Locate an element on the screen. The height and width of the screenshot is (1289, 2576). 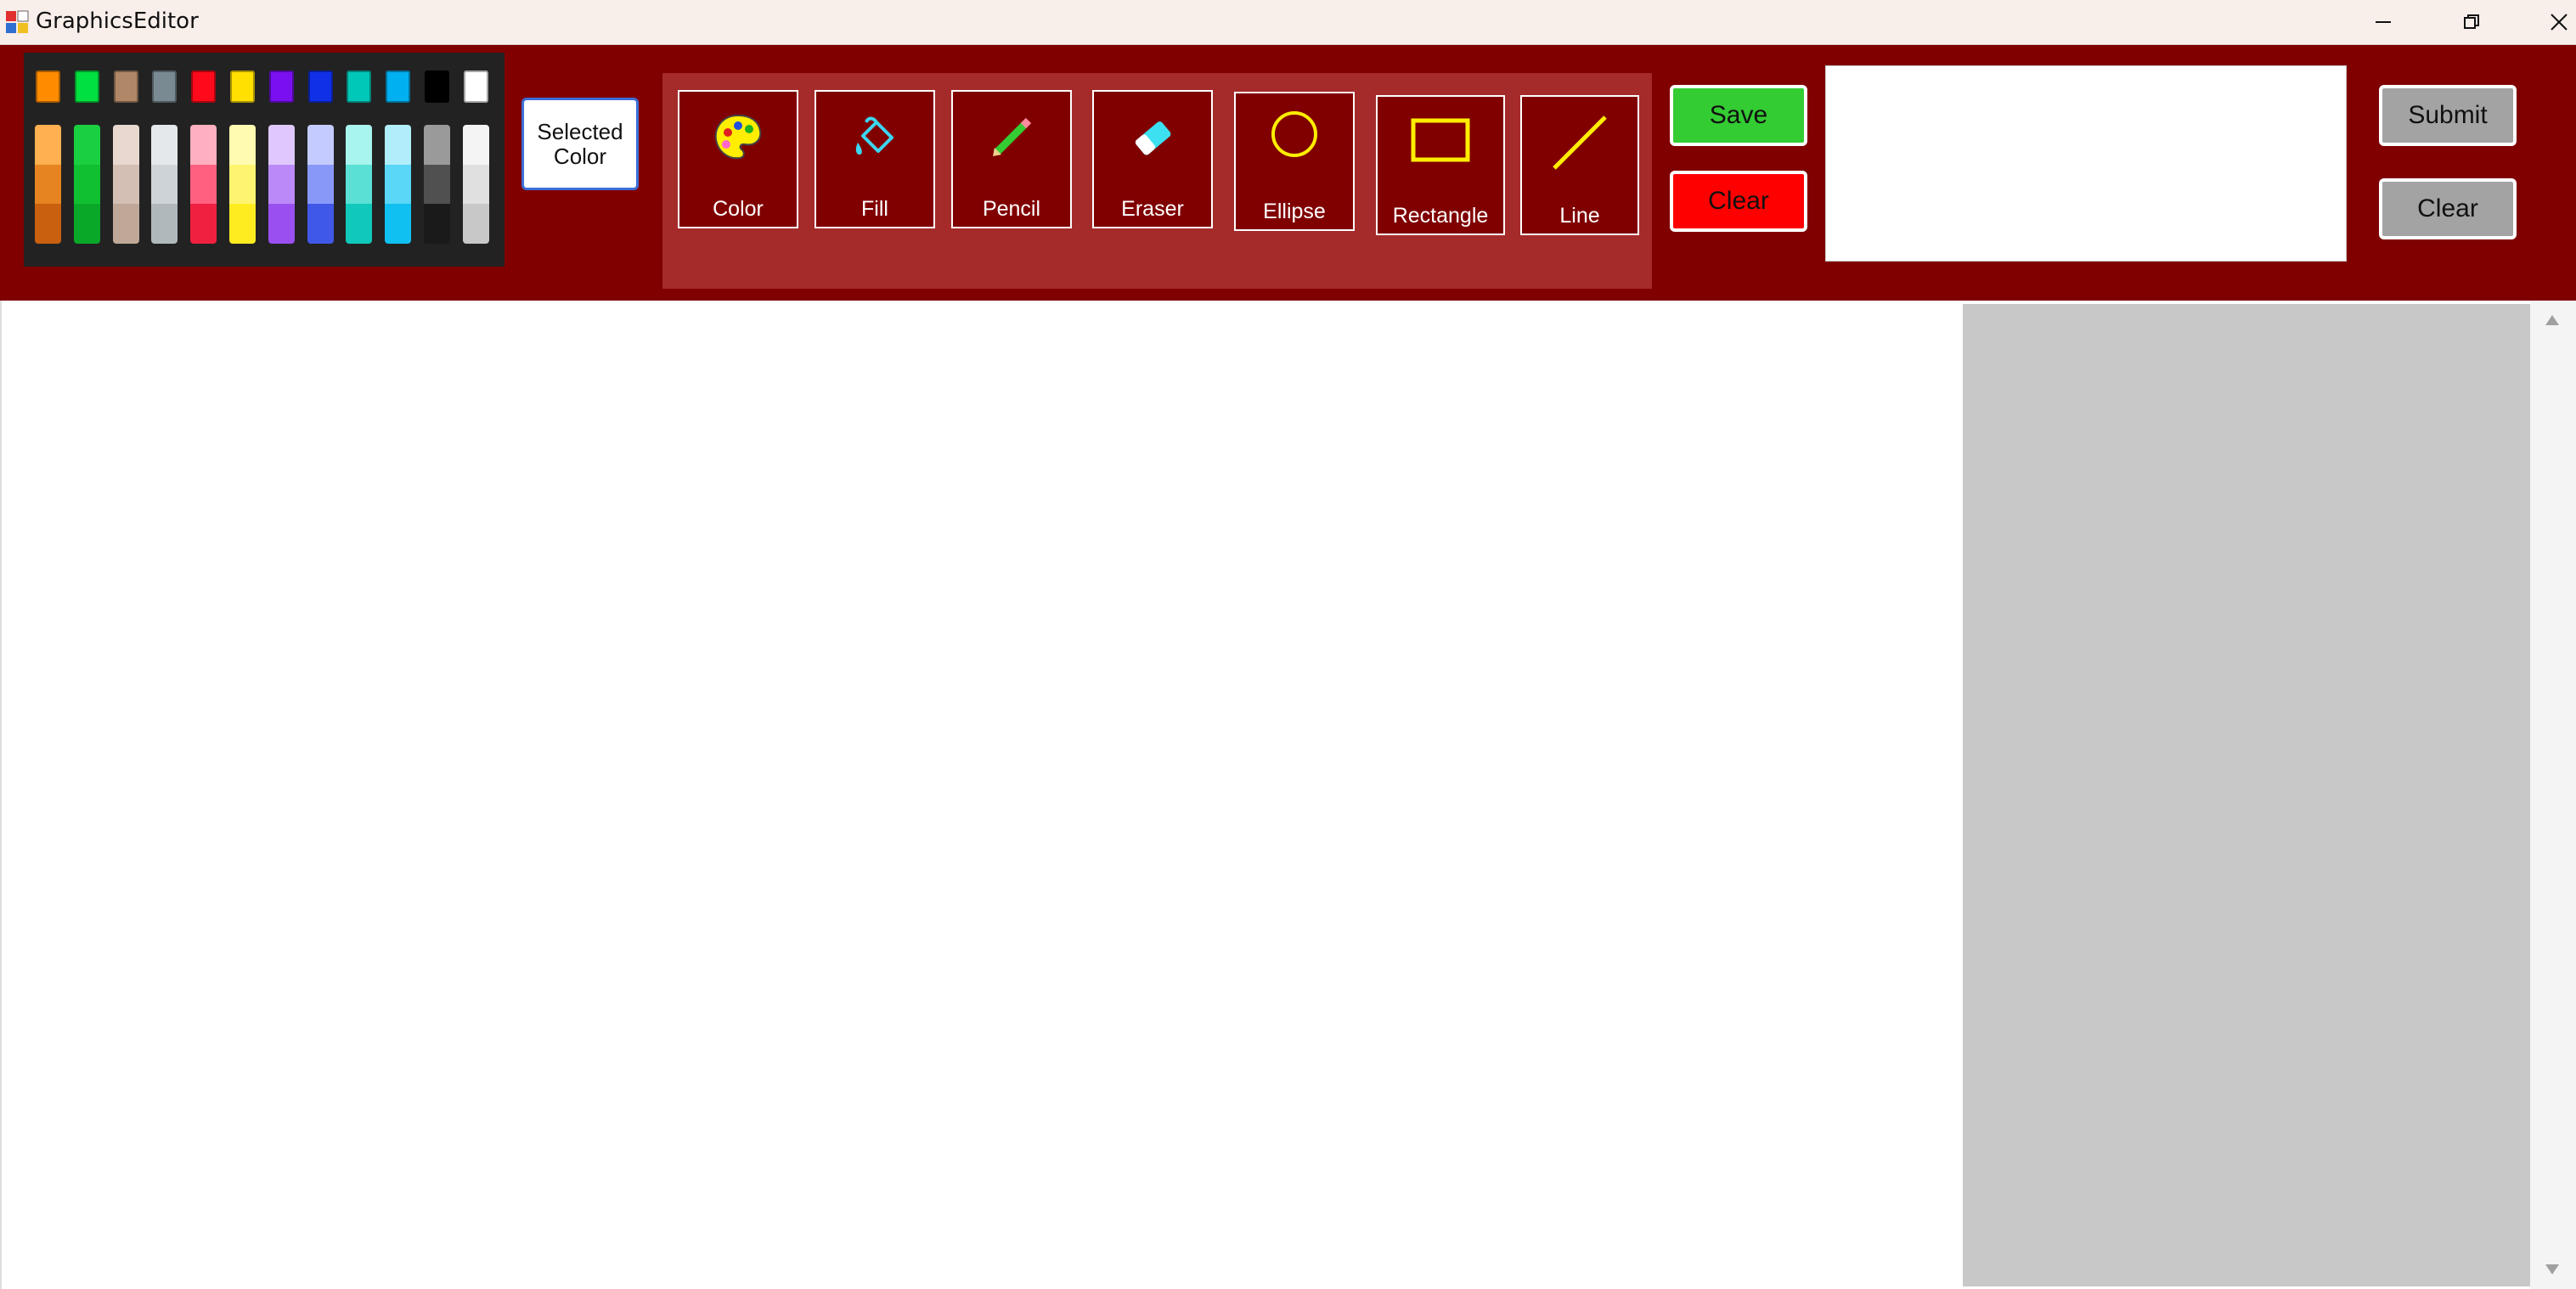
restore-icon is located at coordinates (2471, 21).